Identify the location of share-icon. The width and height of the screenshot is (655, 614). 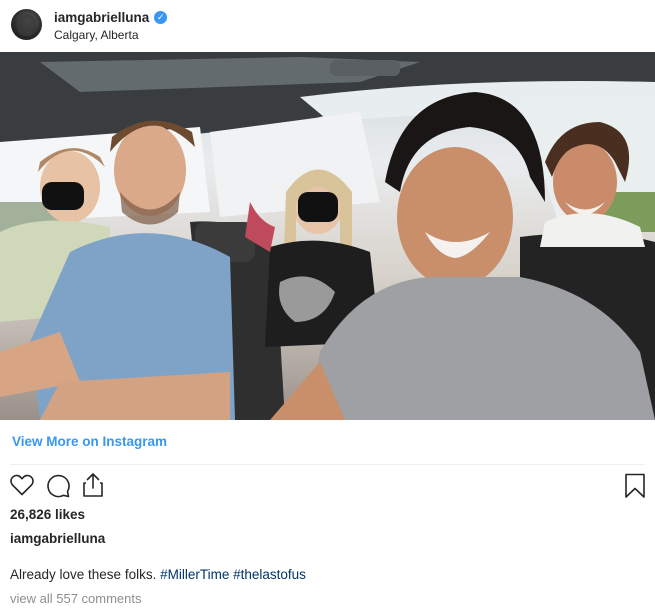
(93, 485).